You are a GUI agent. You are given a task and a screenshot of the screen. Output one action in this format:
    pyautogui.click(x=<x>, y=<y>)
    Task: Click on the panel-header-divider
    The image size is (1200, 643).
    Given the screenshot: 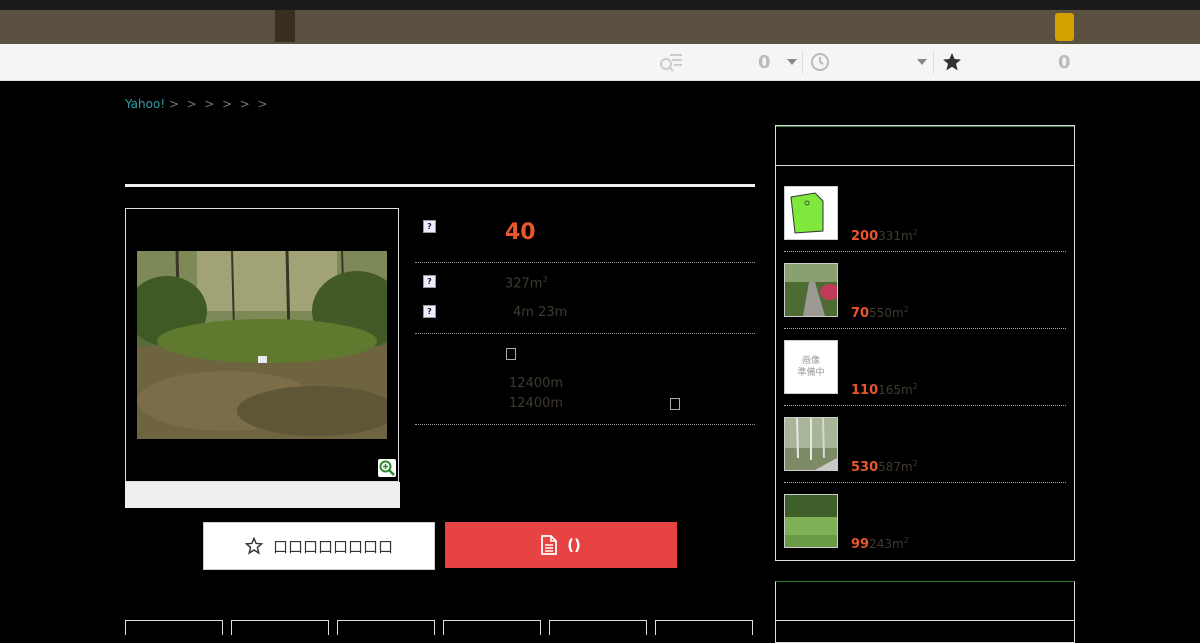 What is the action you would take?
    pyautogui.click(x=925, y=620)
    